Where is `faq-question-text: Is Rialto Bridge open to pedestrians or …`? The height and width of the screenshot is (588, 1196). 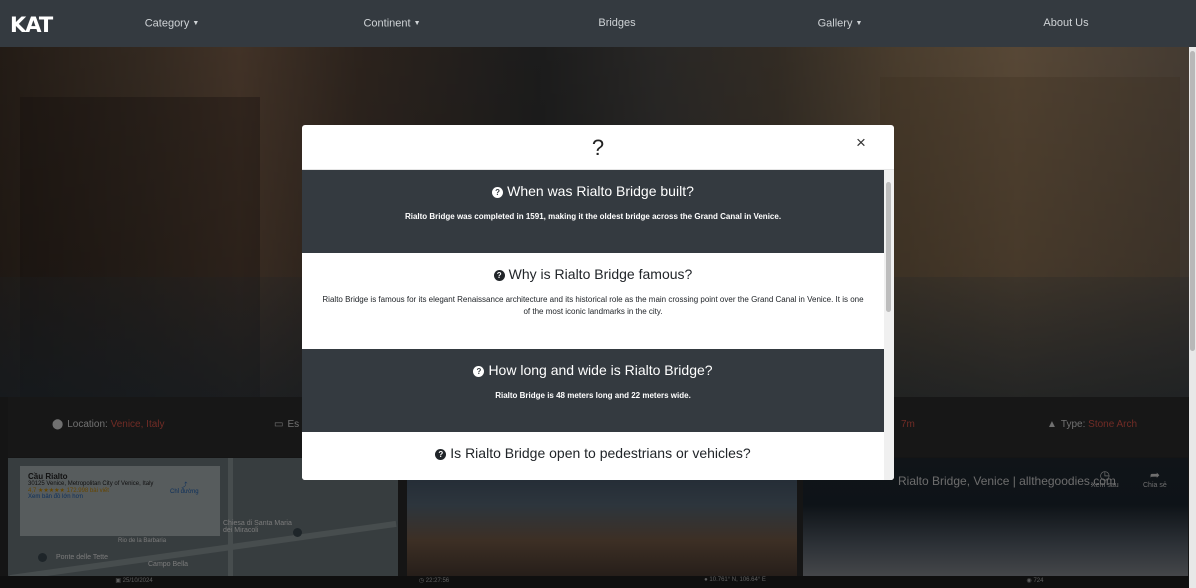
faq-question-text: Is Rialto Bridge open to pedestrians or … is located at coordinates (600, 453).